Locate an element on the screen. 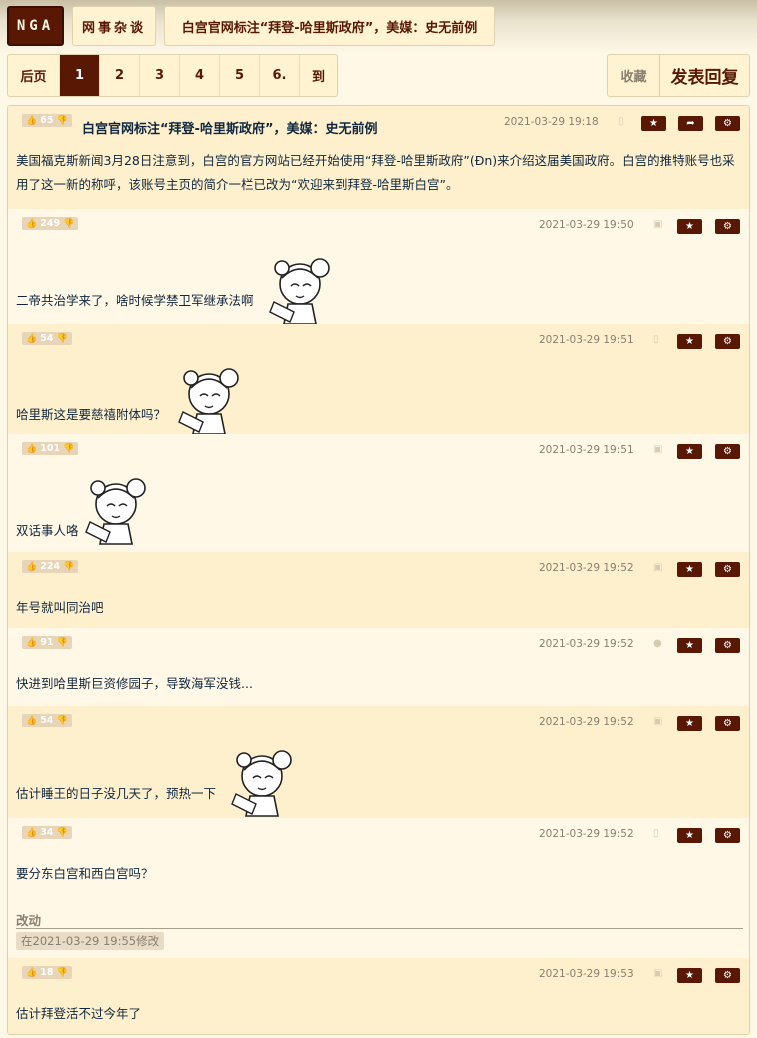  breadcrumb-forum: 网事杂谈 is located at coordinates (114, 26).